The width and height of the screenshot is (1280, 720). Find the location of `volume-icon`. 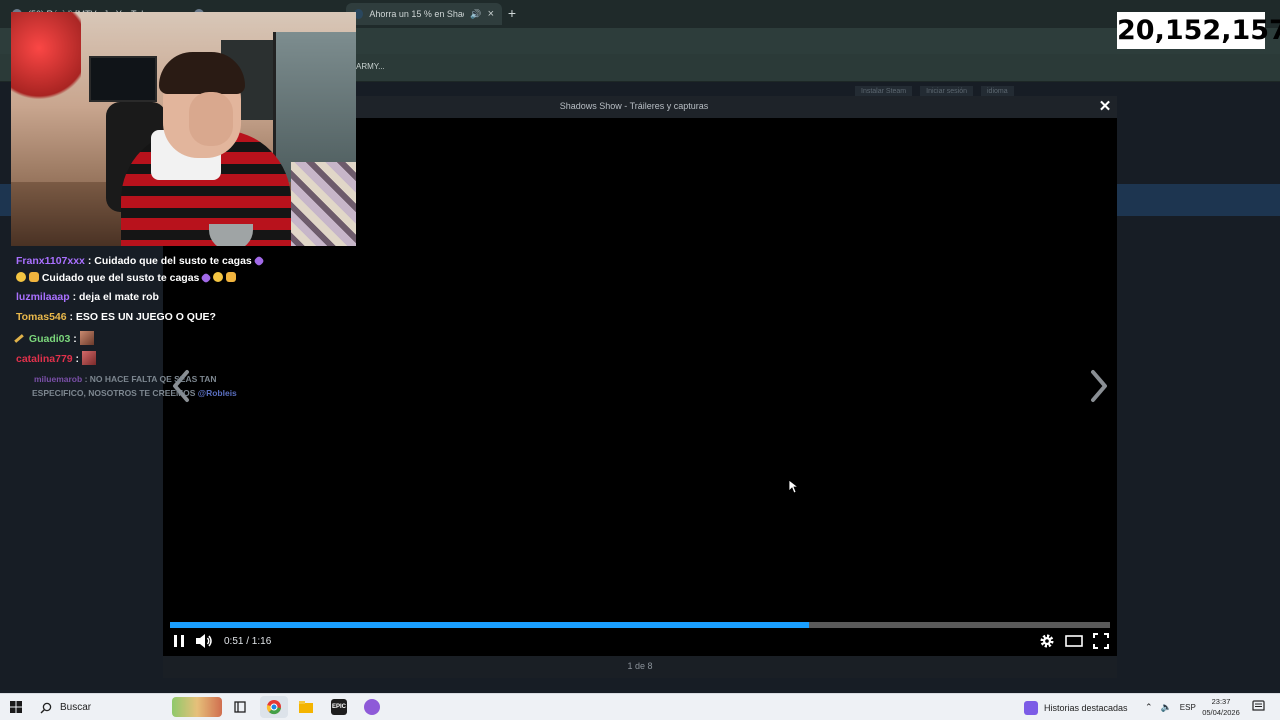

volume-icon is located at coordinates (204, 641).